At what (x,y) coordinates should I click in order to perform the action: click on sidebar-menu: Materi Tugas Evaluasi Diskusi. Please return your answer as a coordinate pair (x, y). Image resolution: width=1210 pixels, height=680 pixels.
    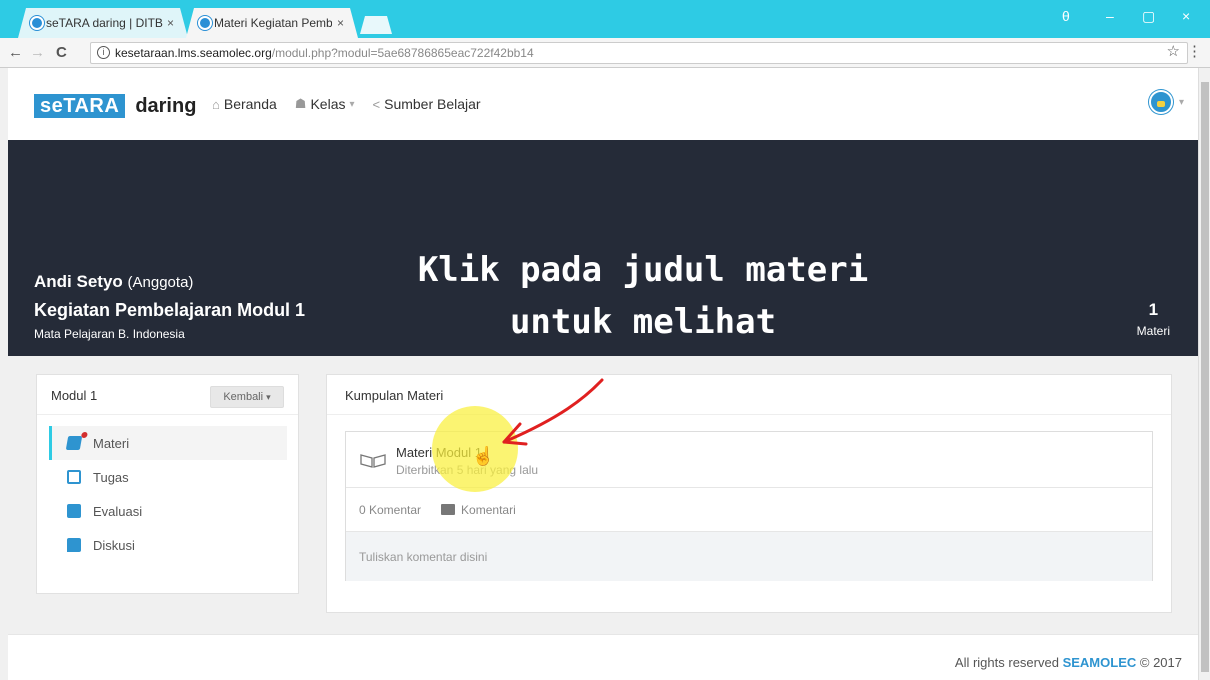
    Looking at the image, I should click on (168, 494).